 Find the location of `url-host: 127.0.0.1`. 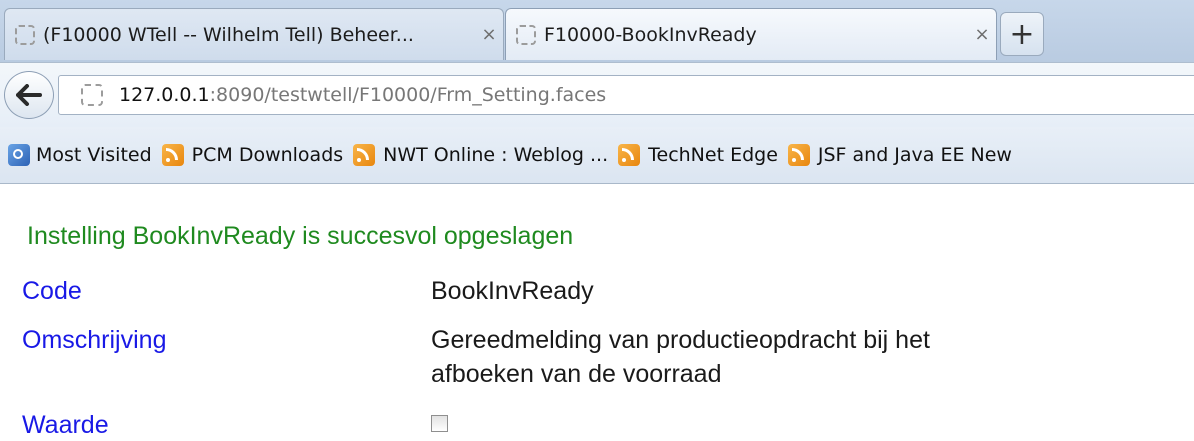

url-host: 127.0.0.1 is located at coordinates (164, 95).